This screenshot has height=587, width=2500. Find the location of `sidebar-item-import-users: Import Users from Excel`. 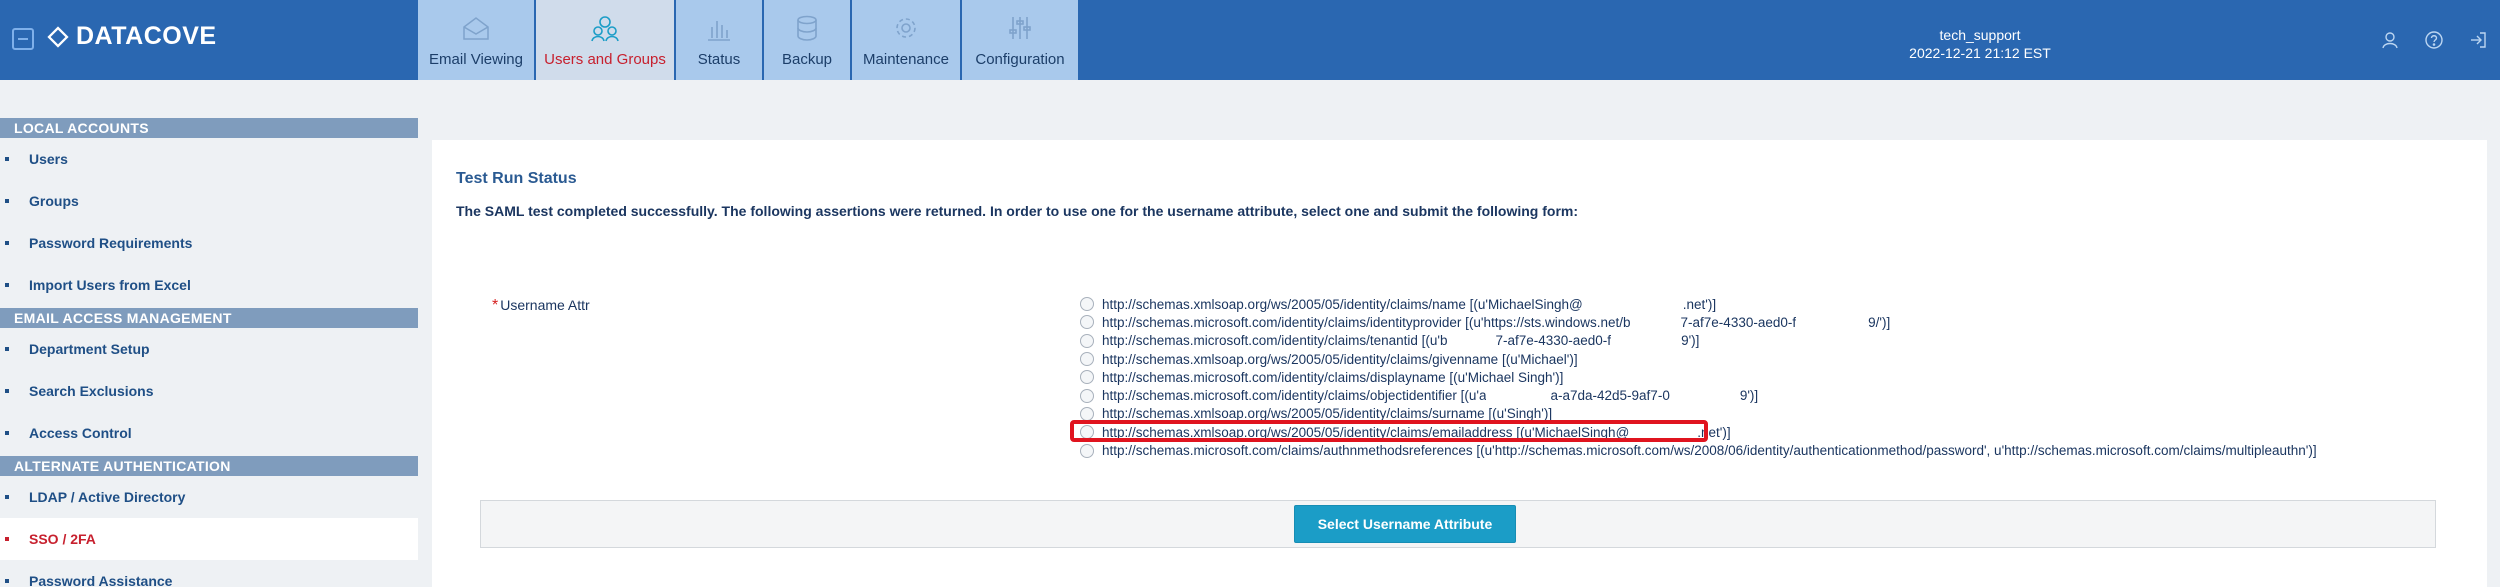

sidebar-item-import-users: Import Users from Excel is located at coordinates (209, 285).